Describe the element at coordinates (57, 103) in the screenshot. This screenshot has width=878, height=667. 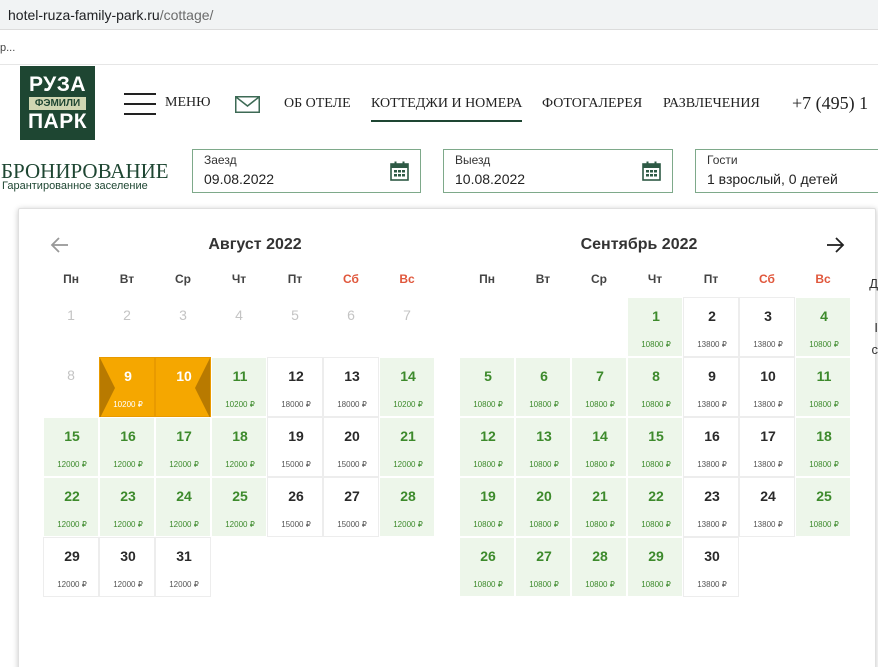
I see `site-logo: РУЗА ФЭМИЛИ ПАРК` at that location.